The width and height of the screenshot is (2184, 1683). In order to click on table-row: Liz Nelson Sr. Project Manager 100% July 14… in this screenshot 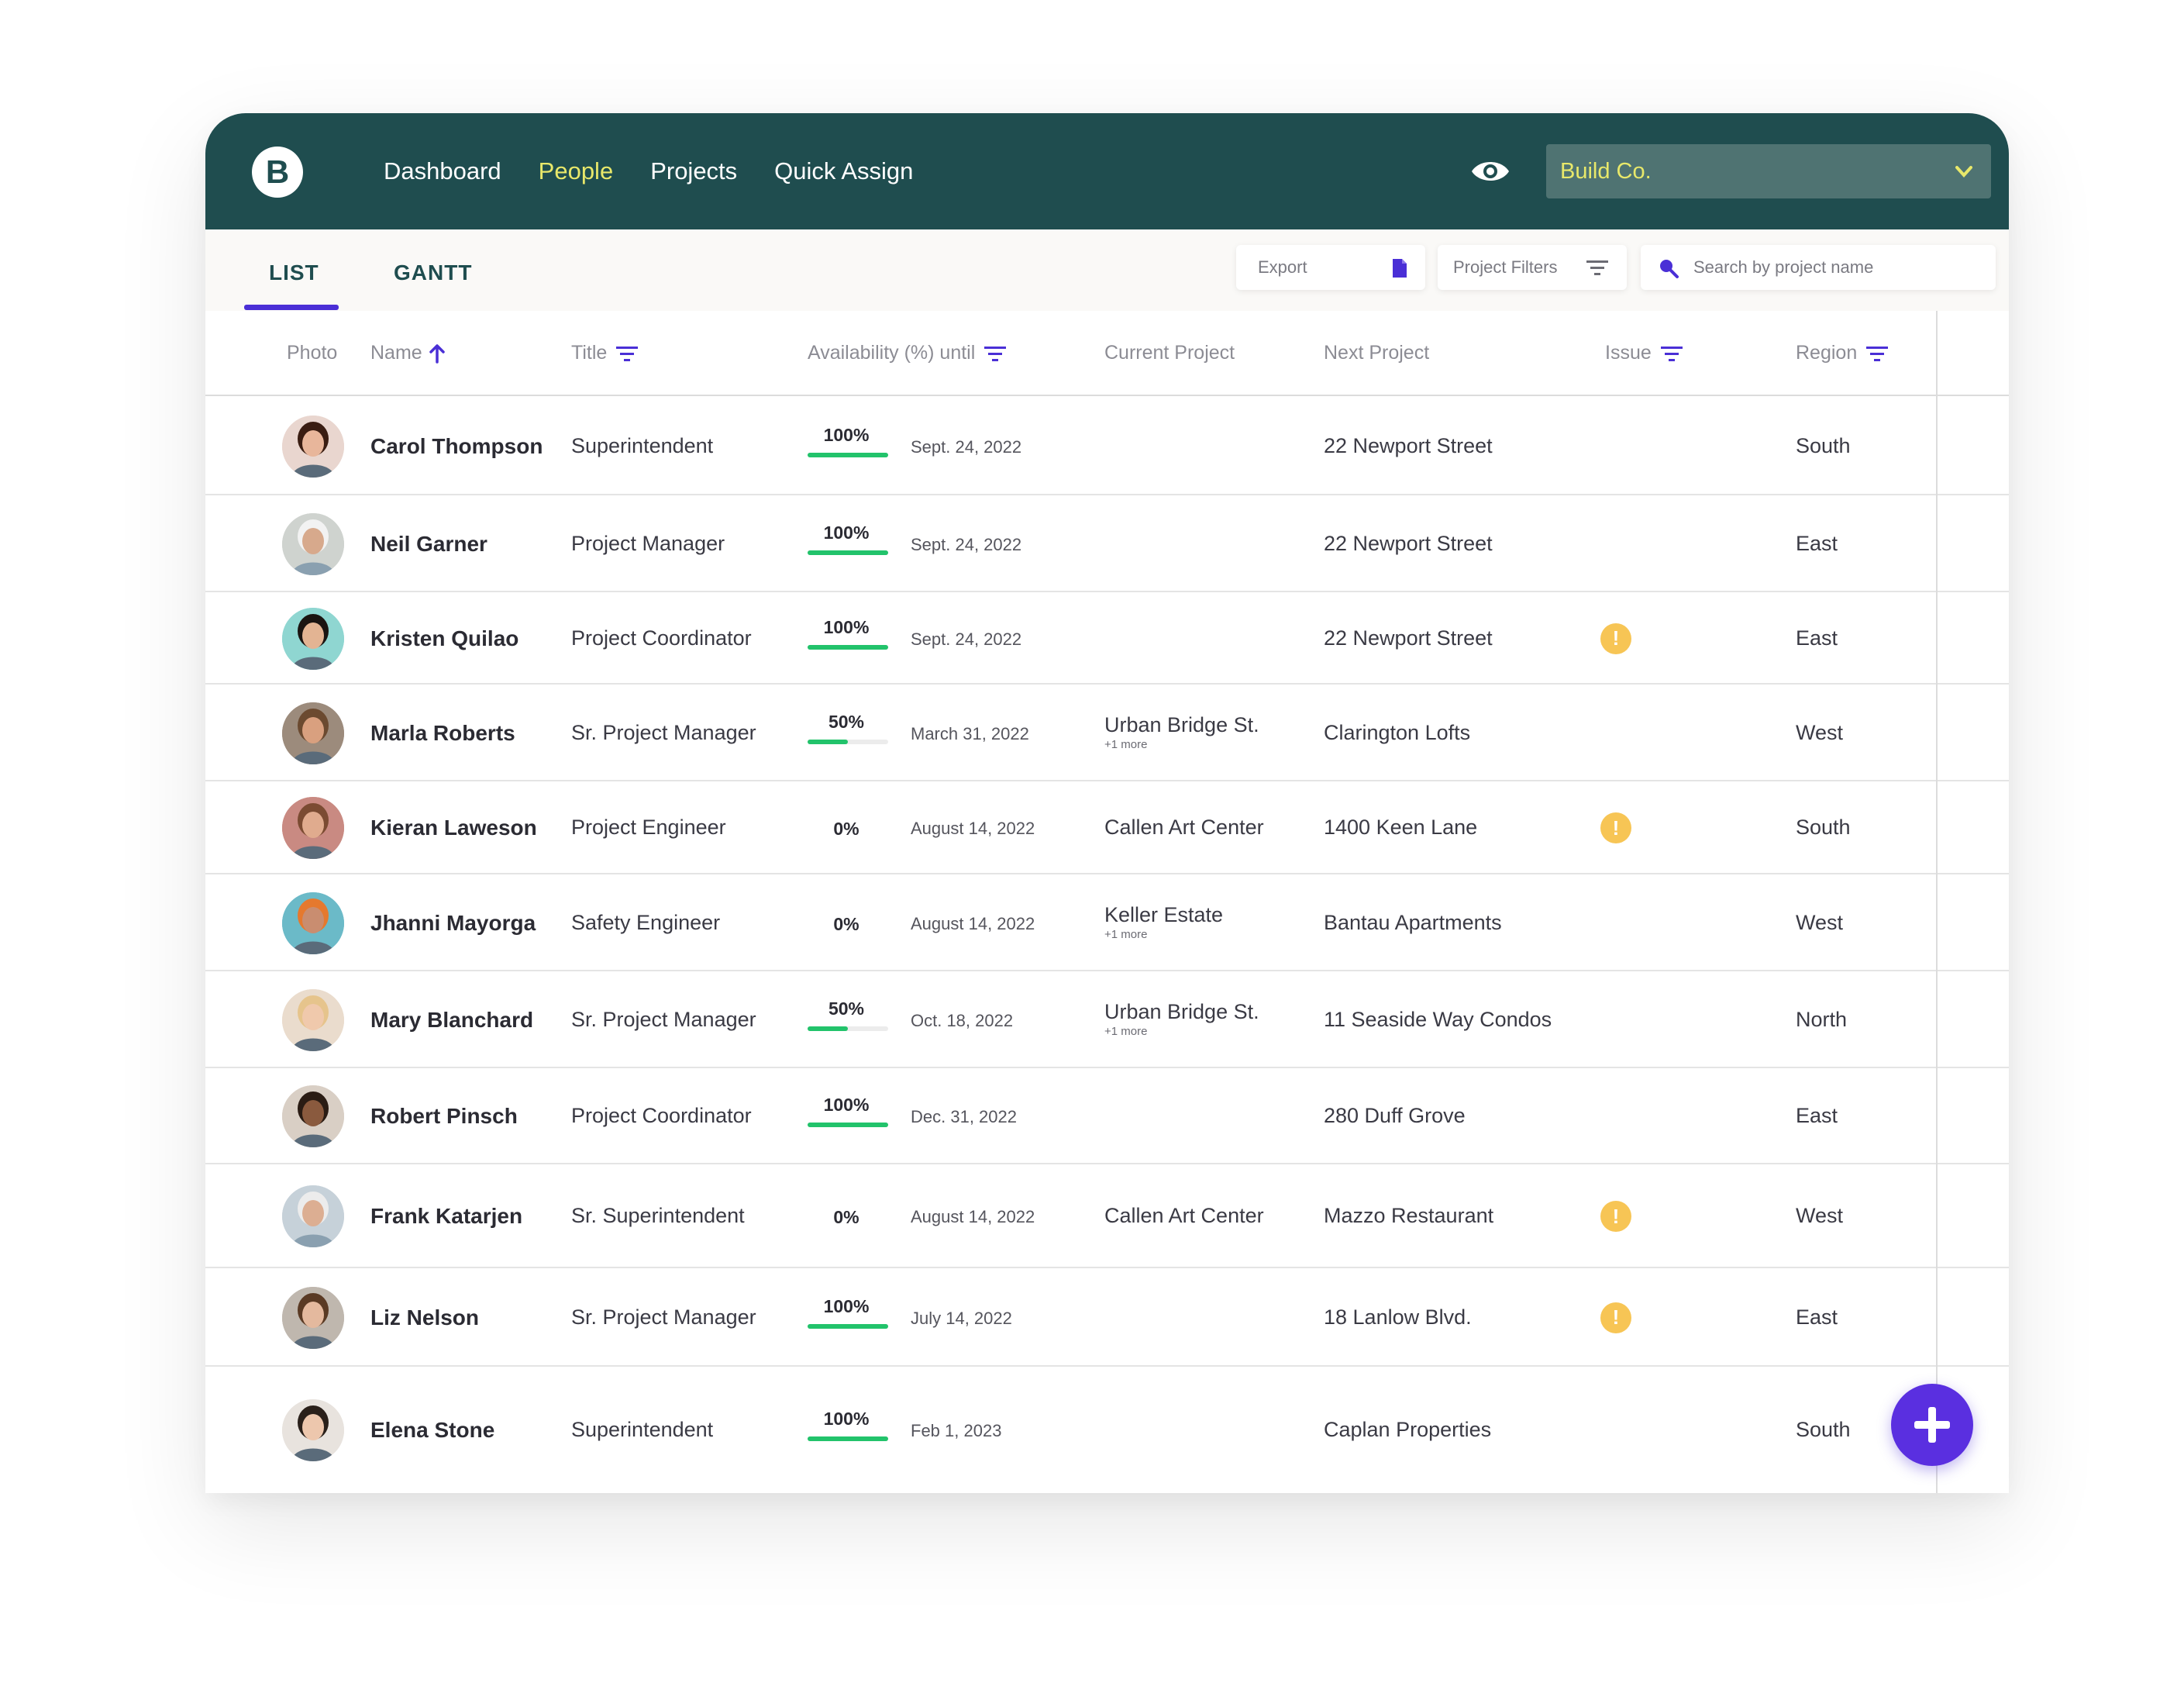, I will do `click(1107, 1317)`.